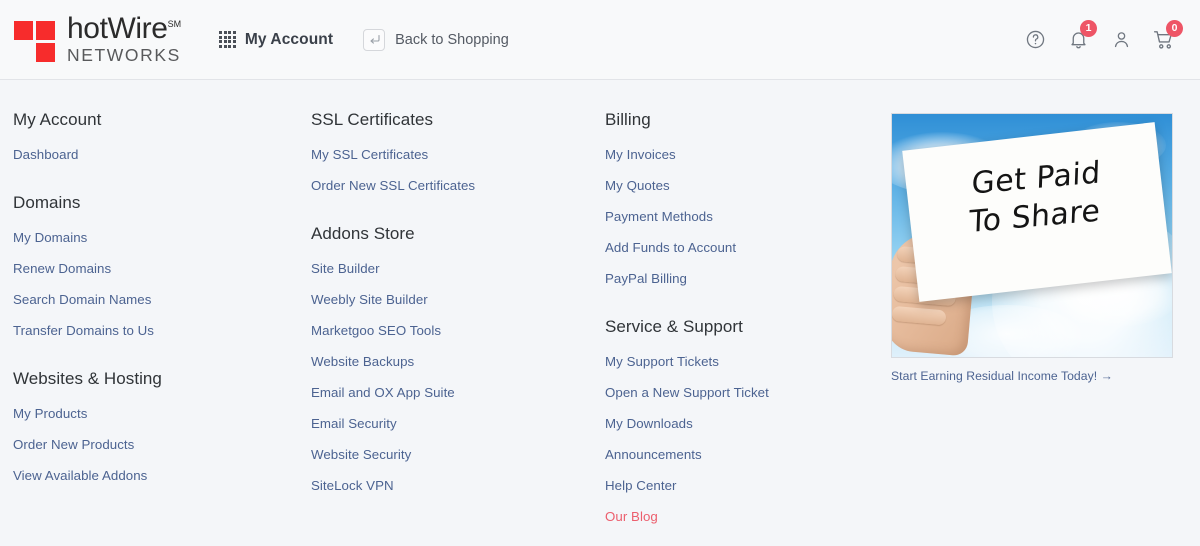 This screenshot has width=1200, height=546. What do you see at coordinates (452, 454) in the screenshot?
I see `nav-link: Website Security` at bounding box center [452, 454].